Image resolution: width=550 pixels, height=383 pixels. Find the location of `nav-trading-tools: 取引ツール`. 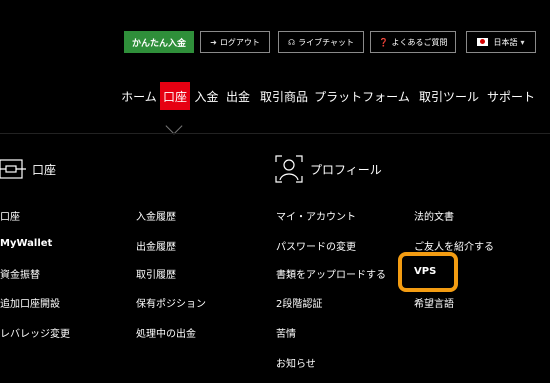

nav-trading-tools: 取引ツール is located at coordinates (449, 96).